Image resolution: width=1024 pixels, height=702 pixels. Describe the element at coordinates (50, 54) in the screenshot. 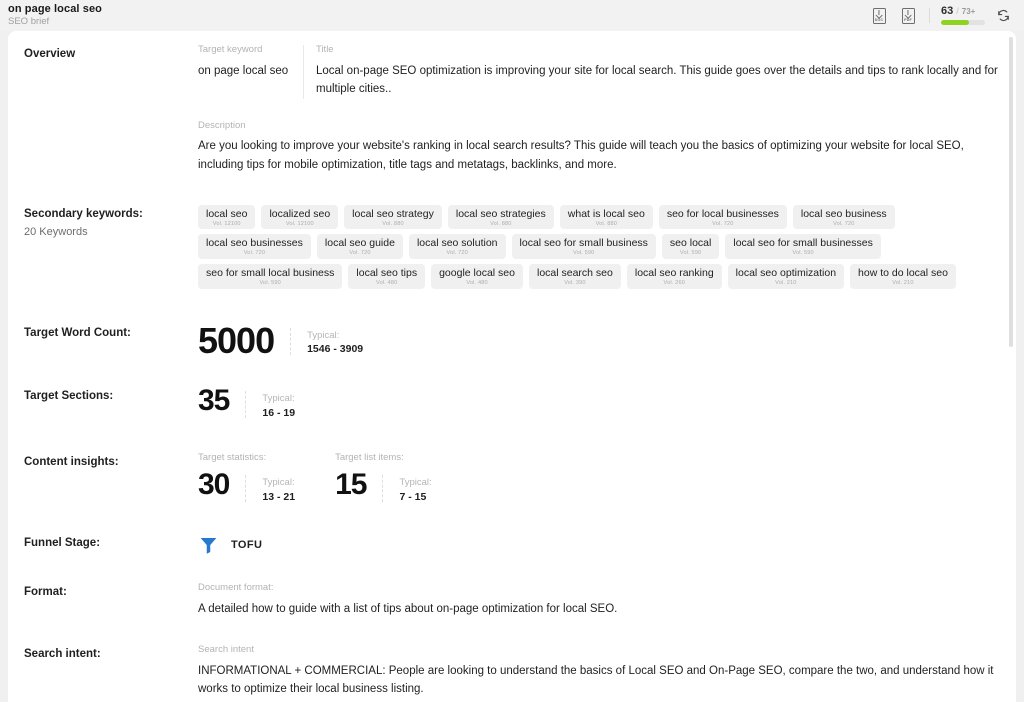

I see `overview-label: Overview` at that location.